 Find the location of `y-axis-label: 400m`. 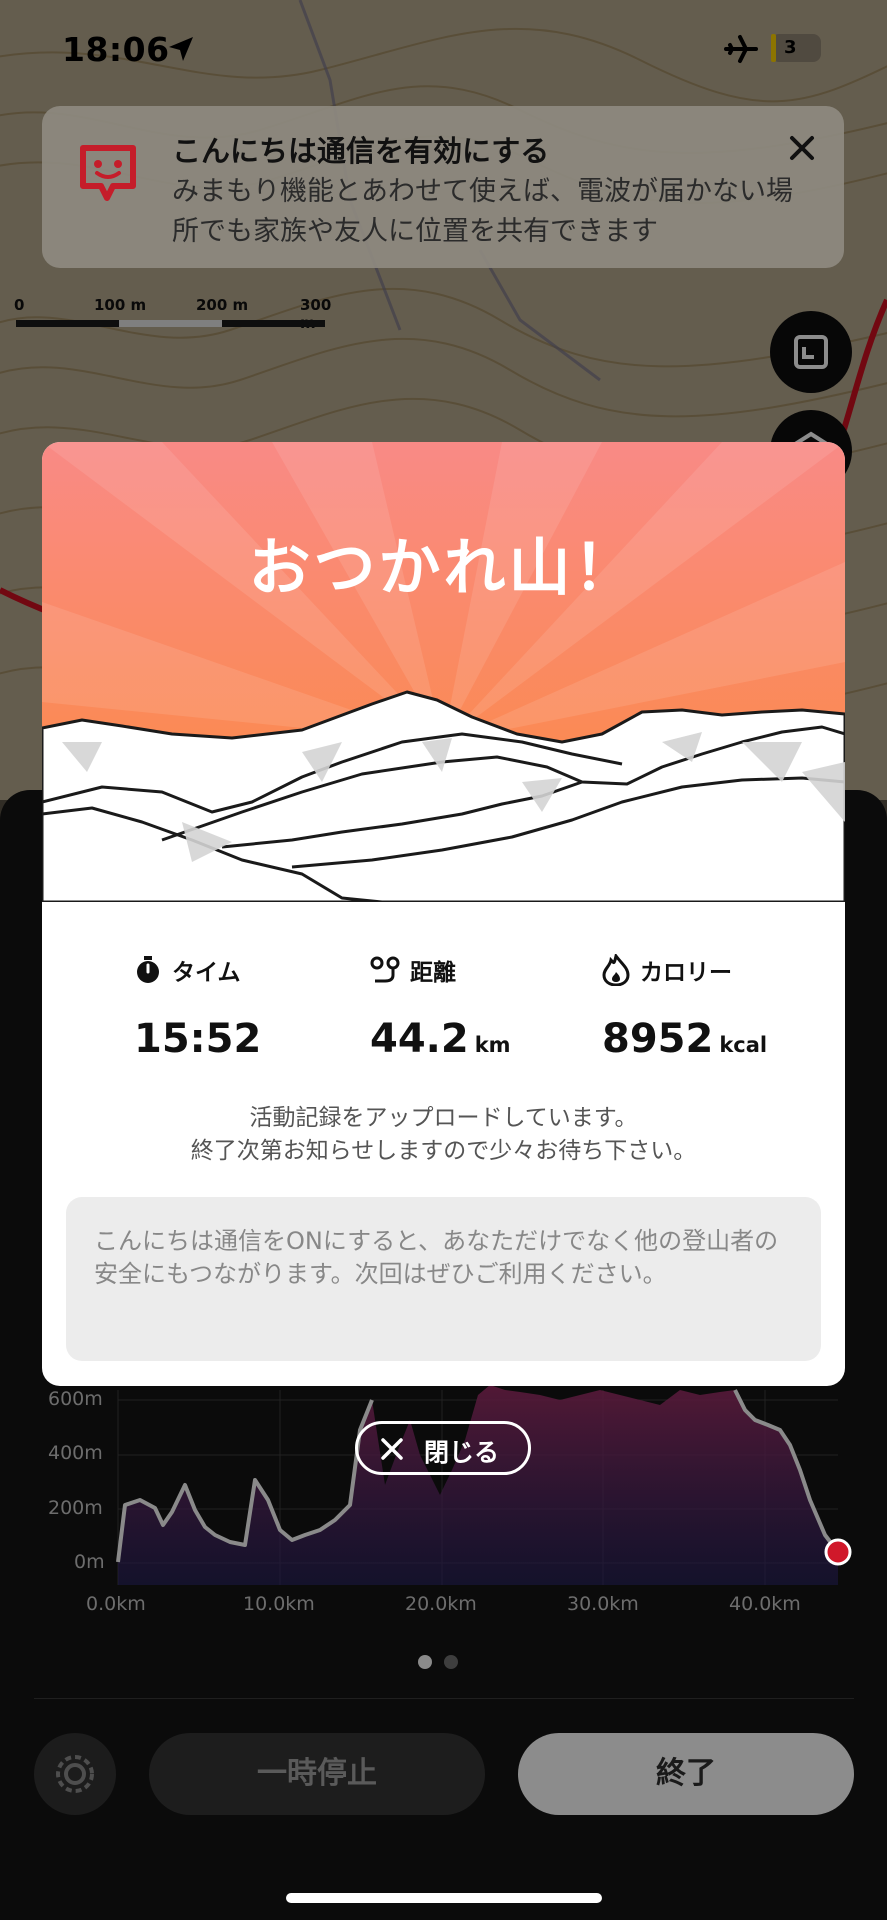

y-axis-label: 400m is located at coordinates (75, 1453).